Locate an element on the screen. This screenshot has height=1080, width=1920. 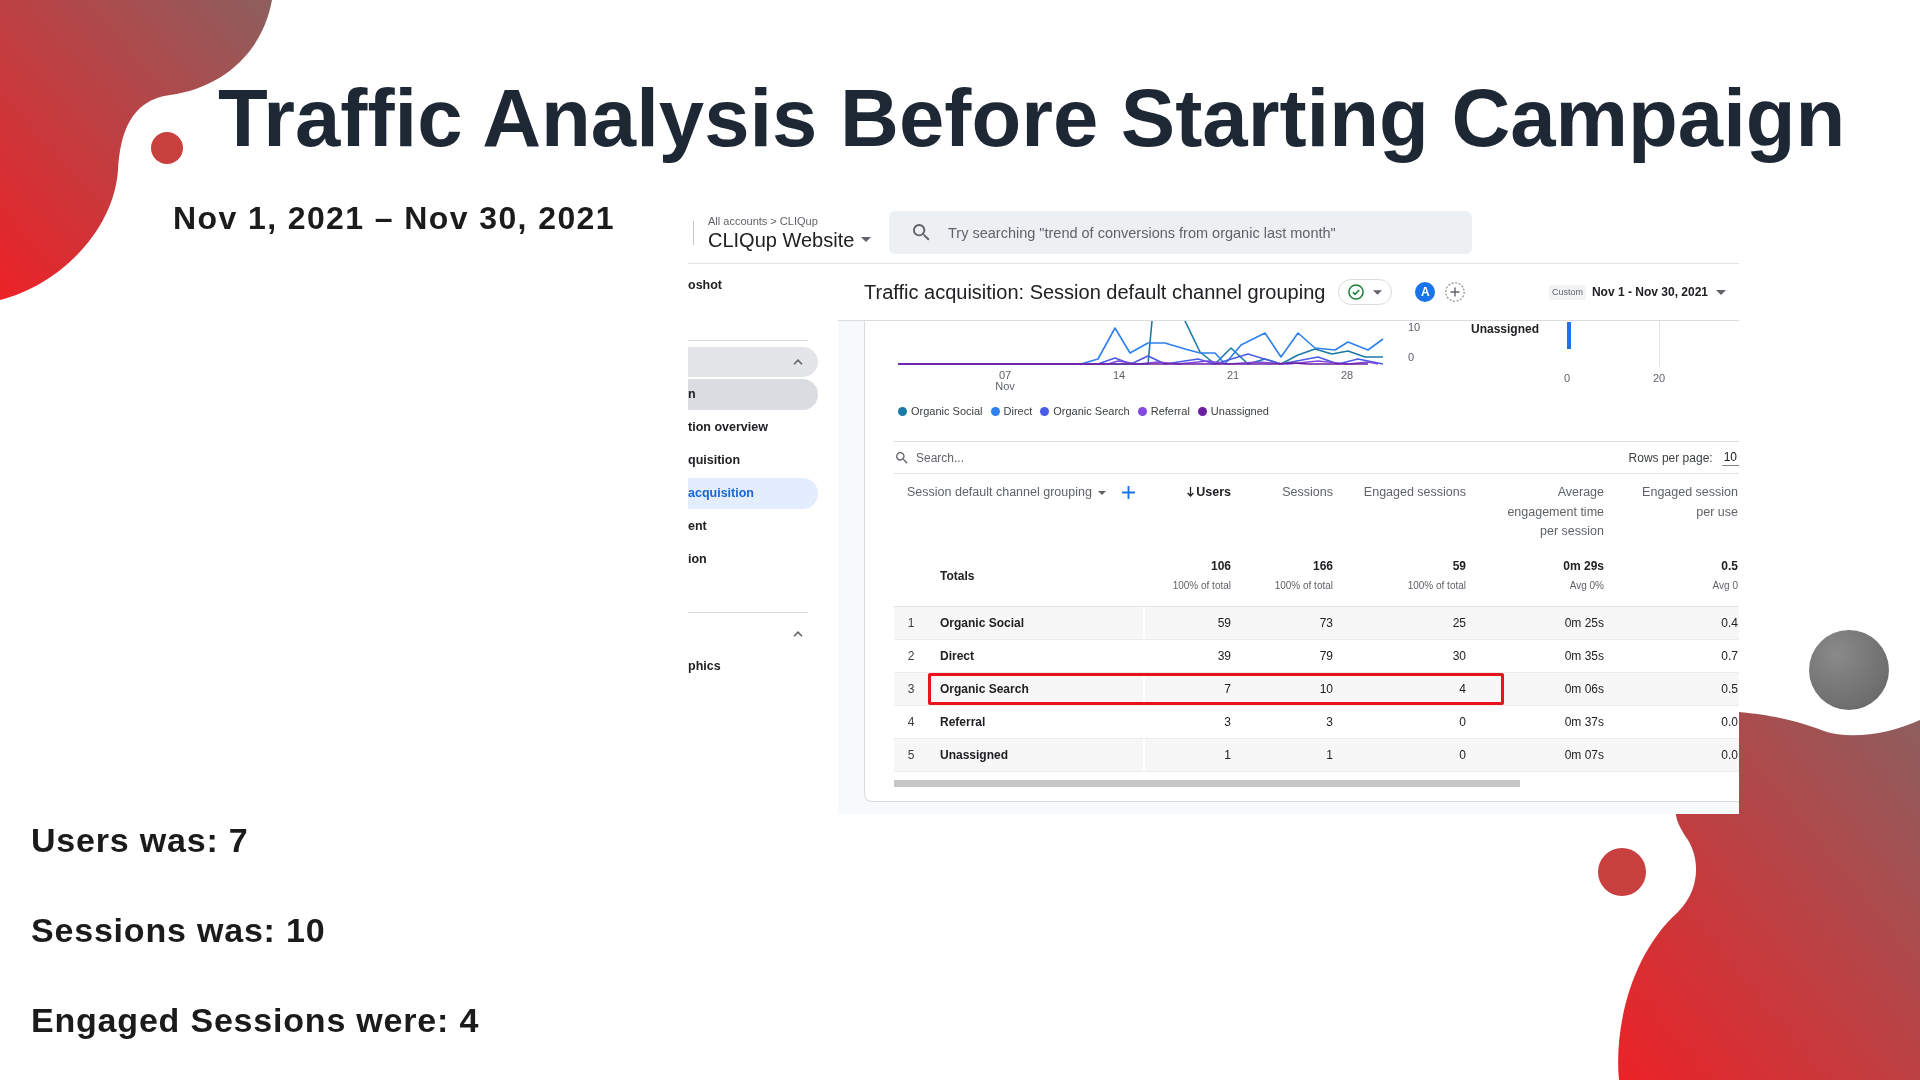
table-cell: 79 is located at coordinates (1326, 656).